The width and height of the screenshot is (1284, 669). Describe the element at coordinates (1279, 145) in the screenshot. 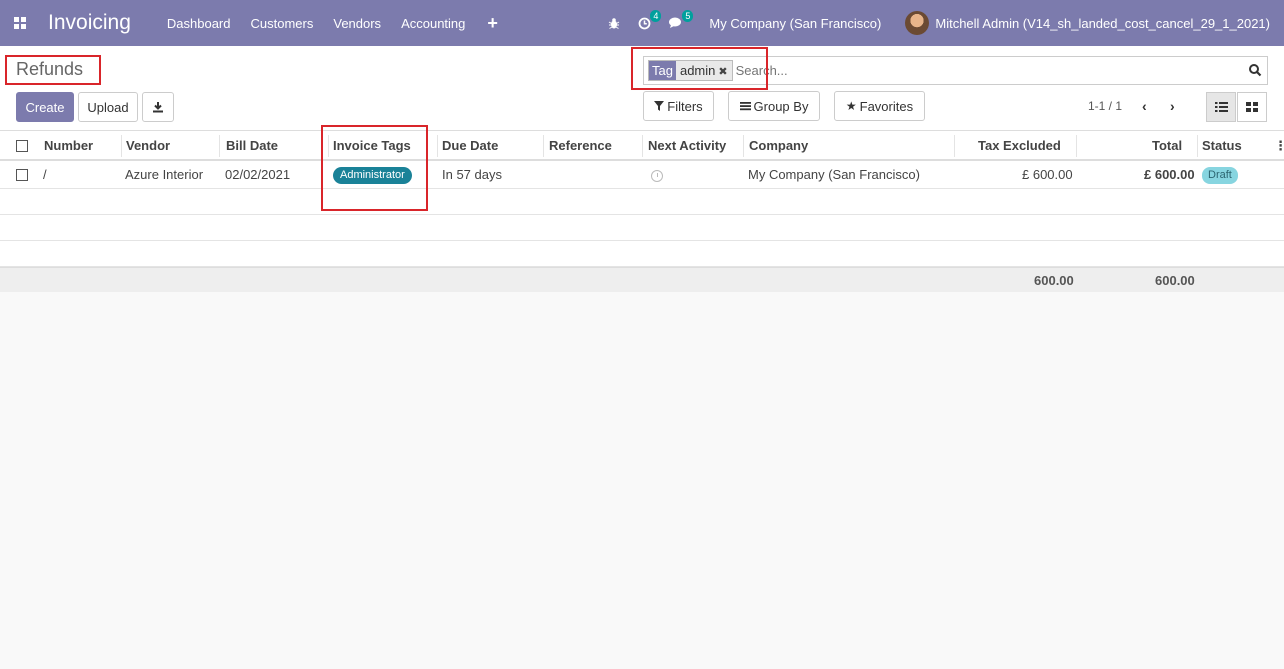

I see `optional-columns-icon: ⋮` at that location.